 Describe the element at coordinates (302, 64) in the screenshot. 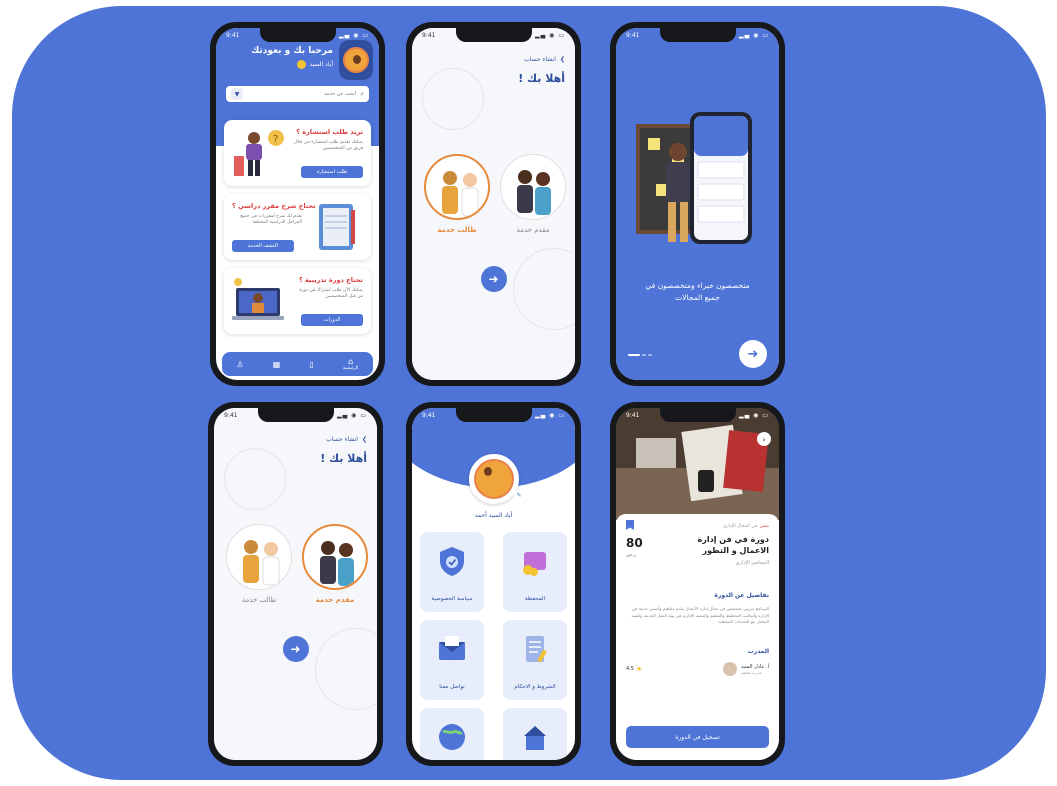

I see `coin-icon` at that location.